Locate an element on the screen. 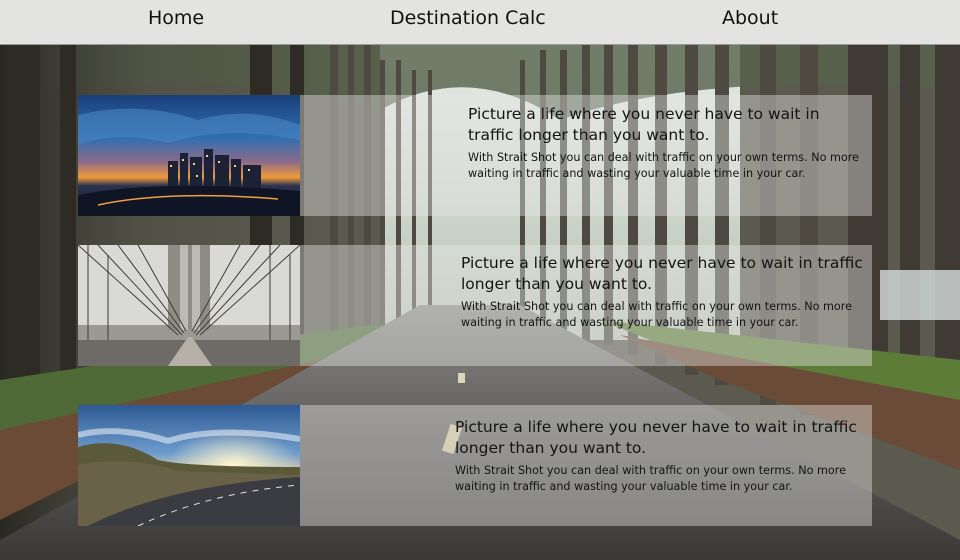  nav-link-about: About is located at coordinates (750, 18).